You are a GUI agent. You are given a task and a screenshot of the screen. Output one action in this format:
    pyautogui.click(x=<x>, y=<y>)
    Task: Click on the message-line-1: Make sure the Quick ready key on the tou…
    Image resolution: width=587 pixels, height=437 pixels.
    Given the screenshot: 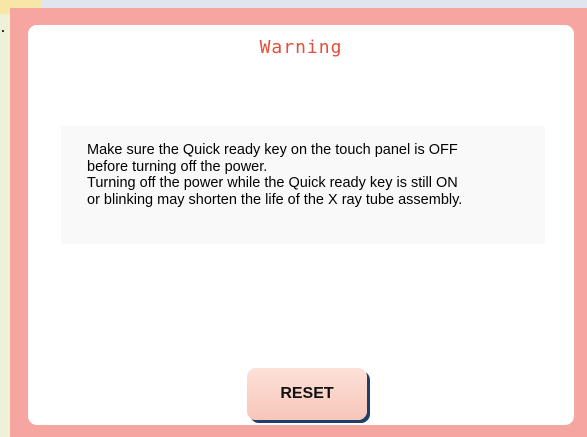 What is the action you would take?
    pyautogui.click(x=272, y=150)
    